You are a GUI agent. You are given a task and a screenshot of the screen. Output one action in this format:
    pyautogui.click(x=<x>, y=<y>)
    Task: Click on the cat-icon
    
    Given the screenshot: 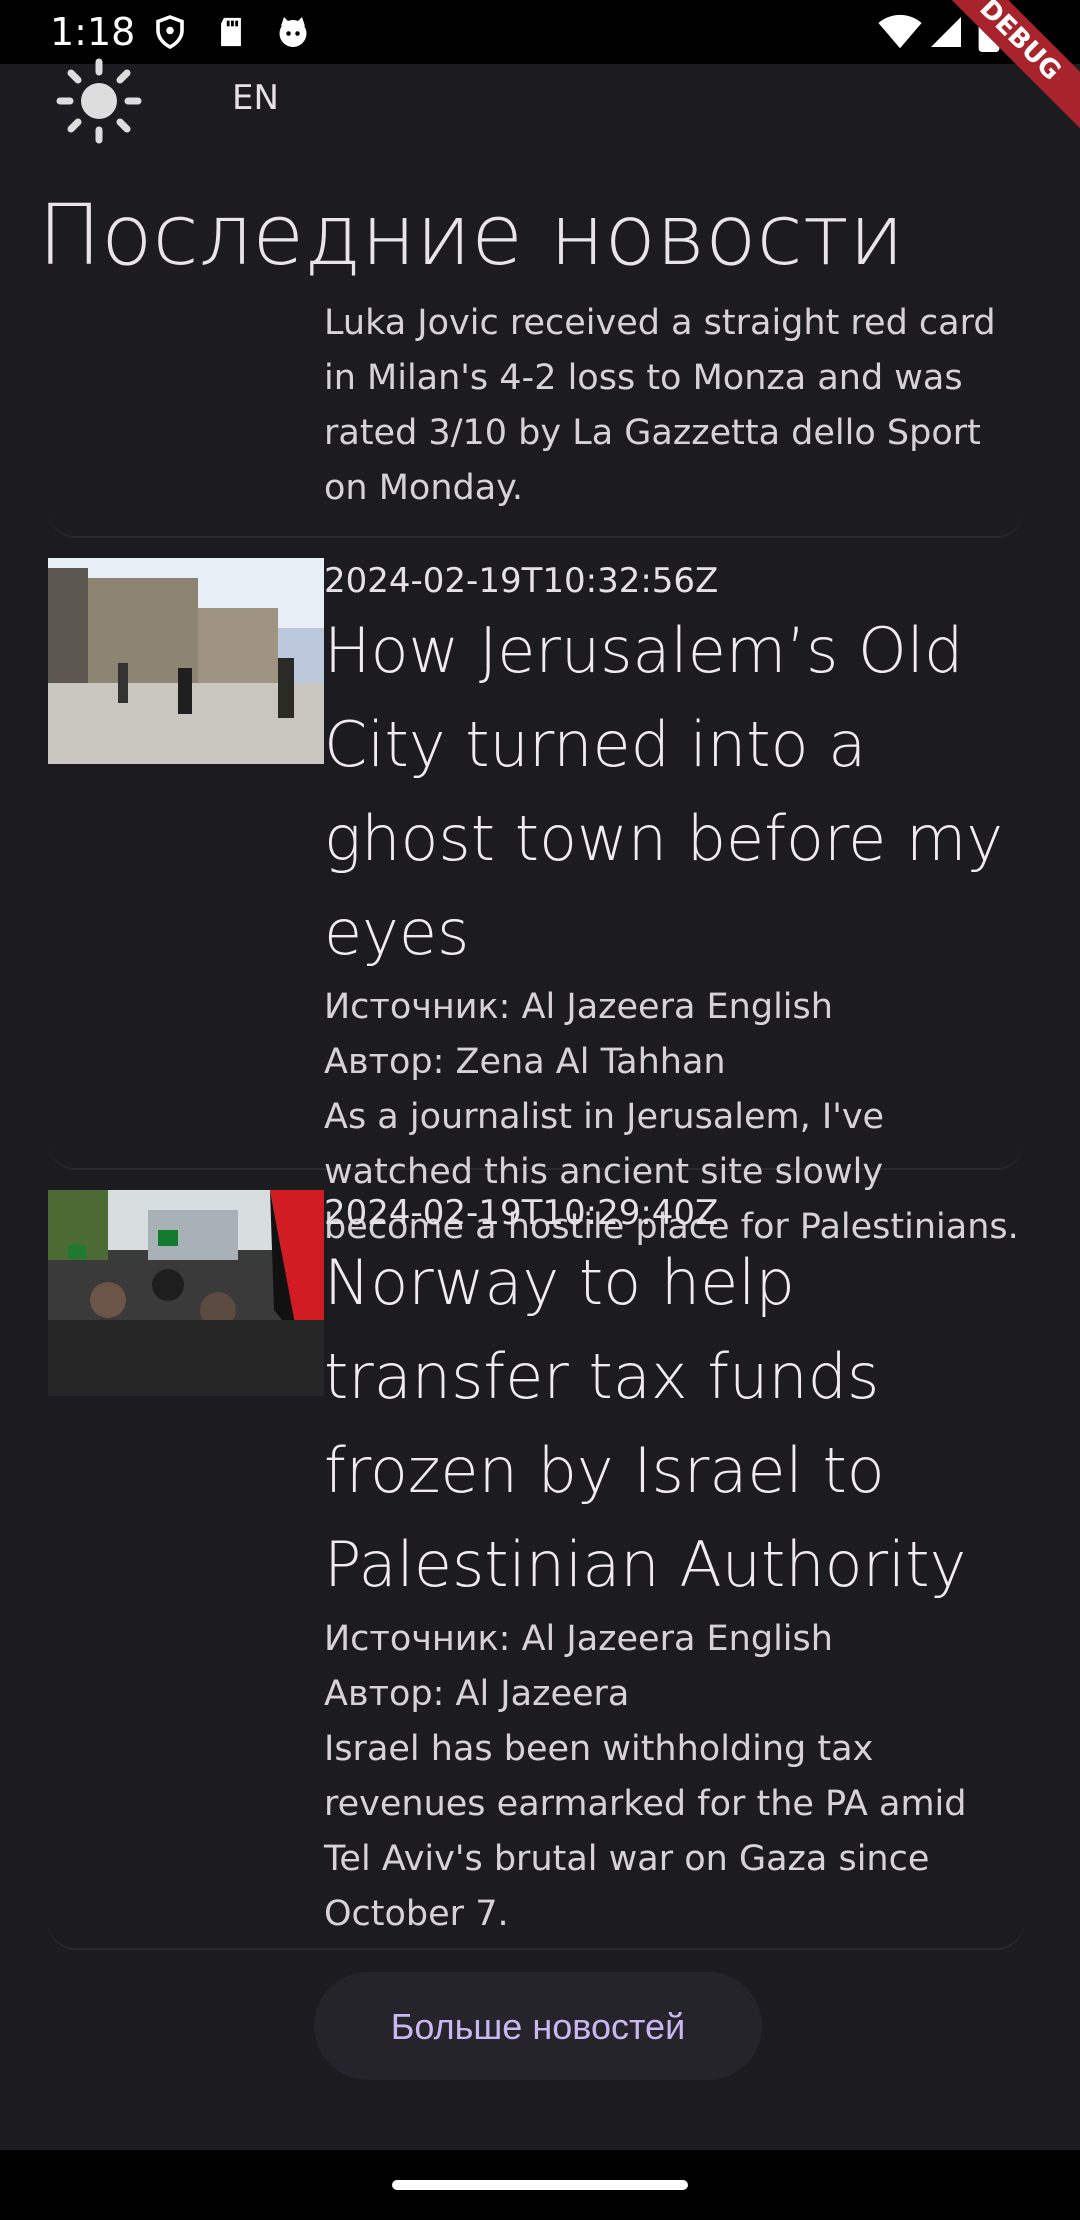 What is the action you would take?
    pyautogui.click(x=293, y=34)
    